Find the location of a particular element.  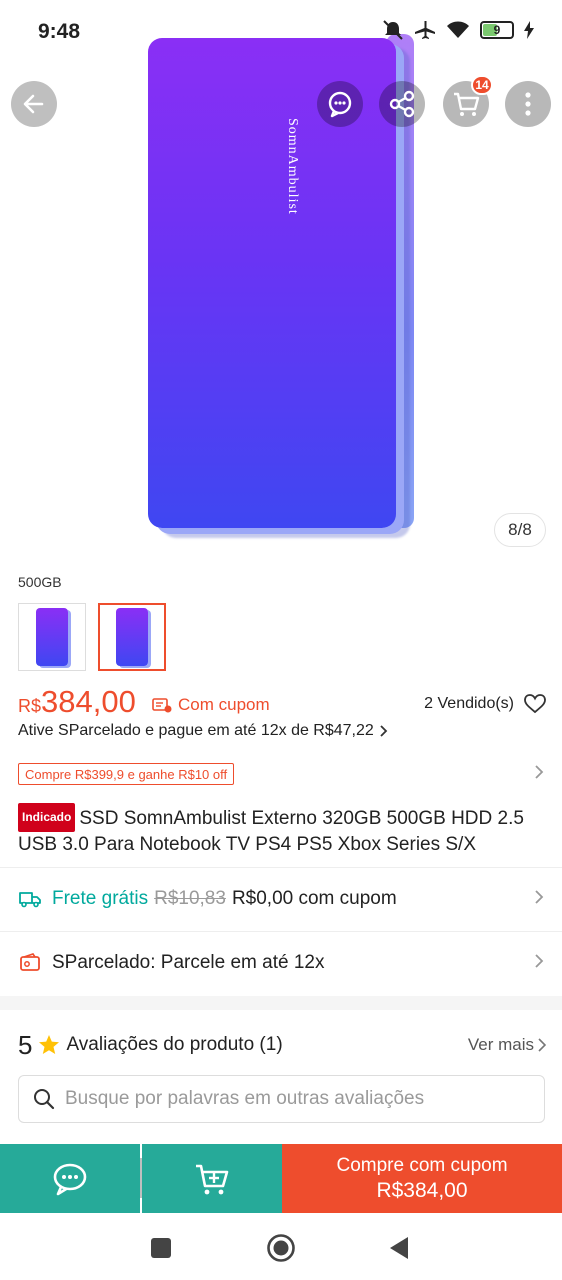

airplane-icon is located at coordinates (425, 30).